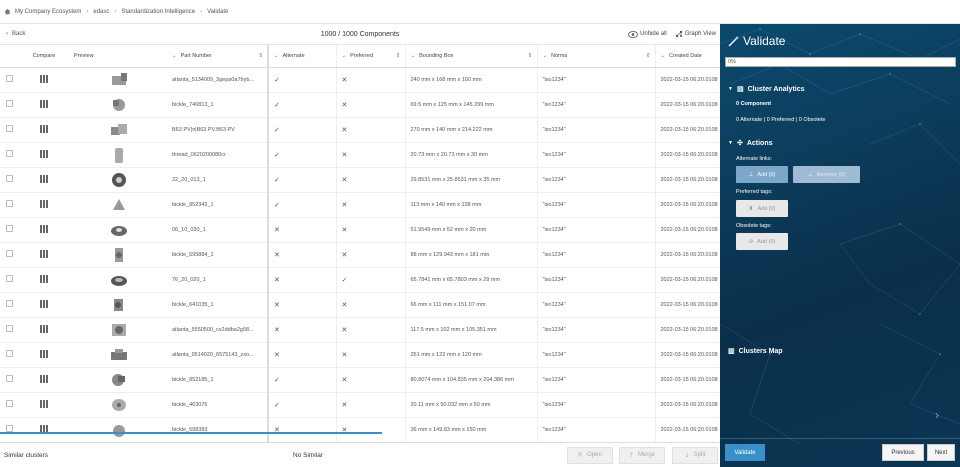 Image resolution: width=960 pixels, height=467 pixels. What do you see at coordinates (471, 56) in the screenshot?
I see `header-bounding-box: ⌄ Bounding Box ⇕` at bounding box center [471, 56].